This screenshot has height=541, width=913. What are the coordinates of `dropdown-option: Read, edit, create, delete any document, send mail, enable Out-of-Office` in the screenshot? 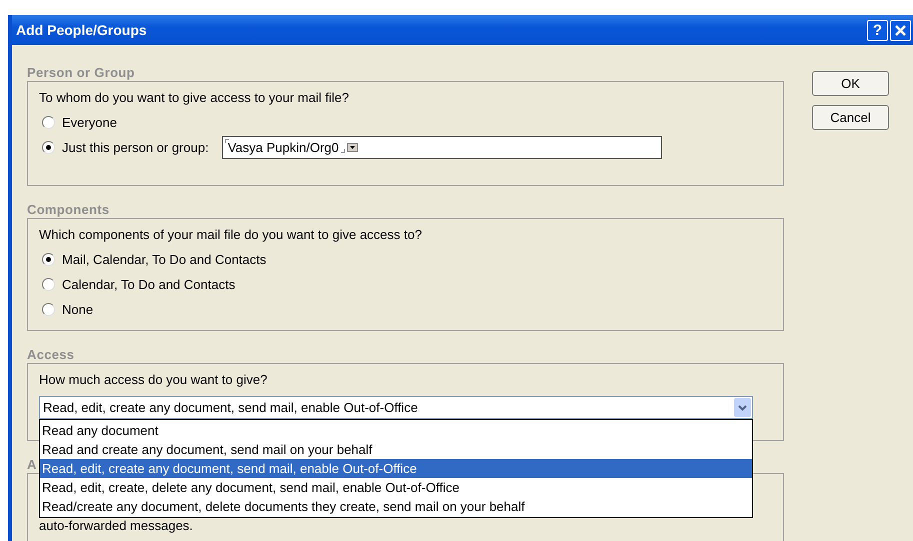 It's located at (396, 487).